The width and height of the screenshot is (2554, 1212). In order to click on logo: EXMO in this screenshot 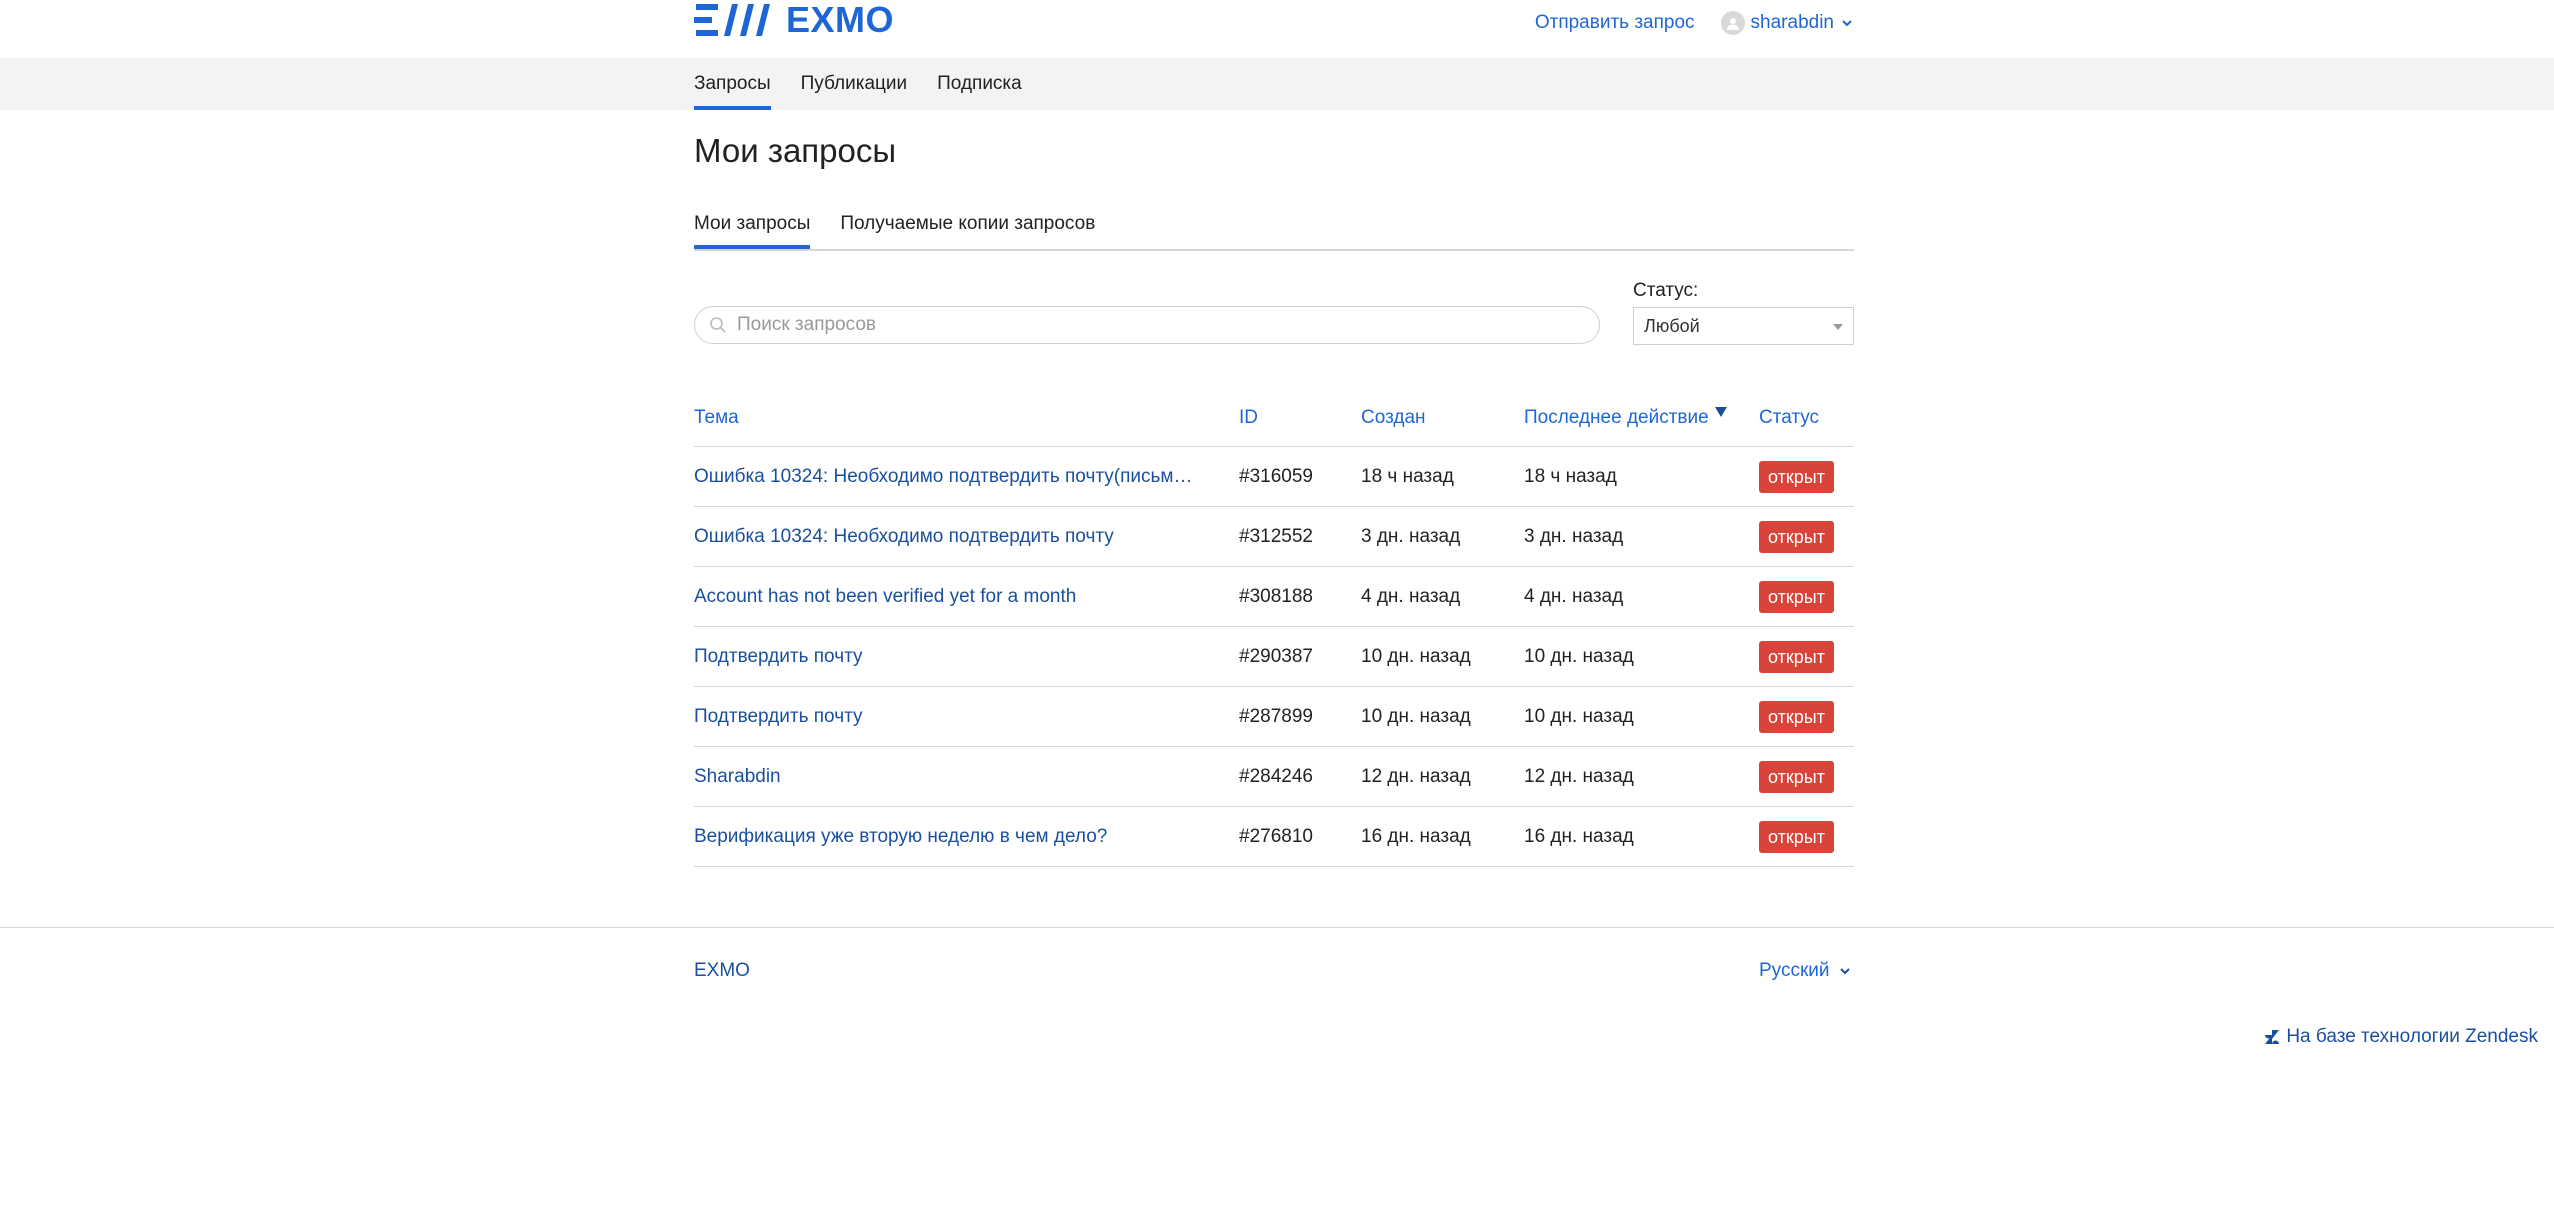, I will do `click(794, 20)`.